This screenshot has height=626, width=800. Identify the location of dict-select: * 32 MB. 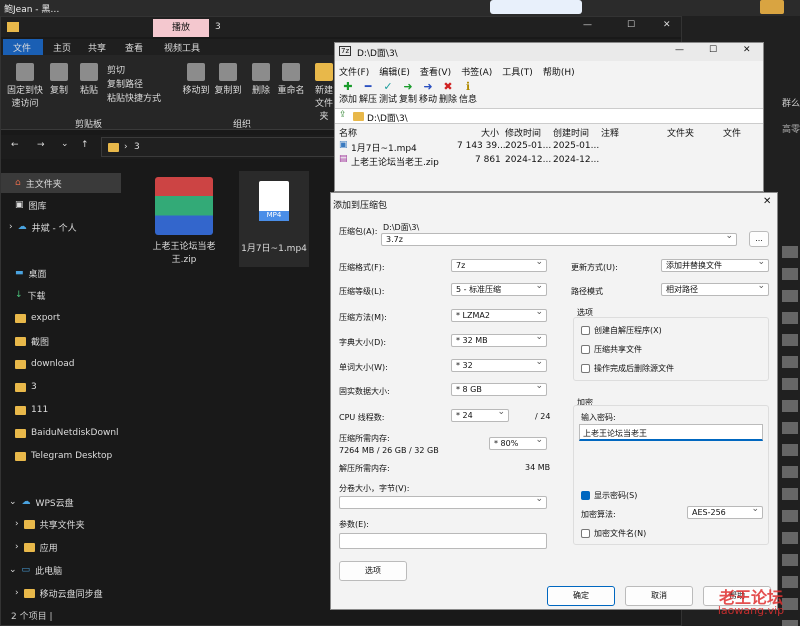
(499, 339).